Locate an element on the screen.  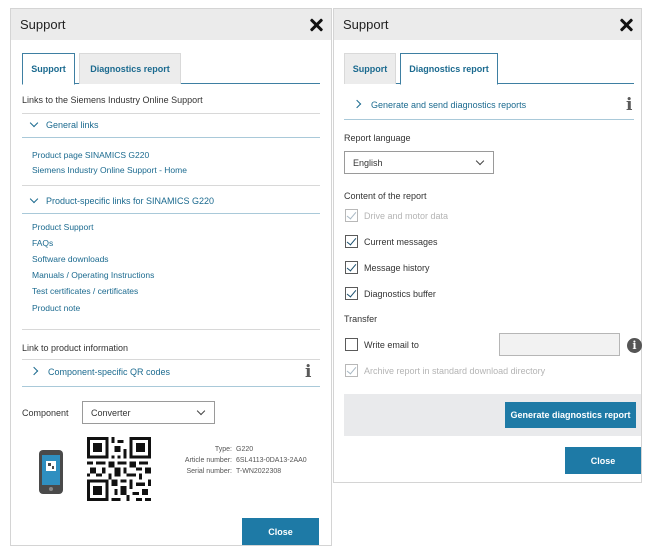
article-number-value: 6SL4113-0DA13-2AA0 is located at coordinates (271, 460).